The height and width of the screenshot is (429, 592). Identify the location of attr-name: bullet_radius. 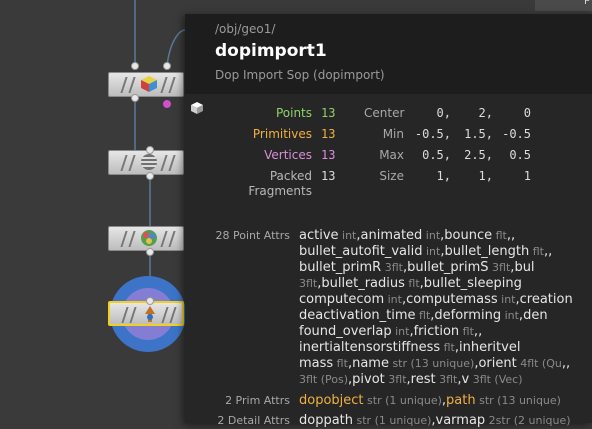
(363, 283).